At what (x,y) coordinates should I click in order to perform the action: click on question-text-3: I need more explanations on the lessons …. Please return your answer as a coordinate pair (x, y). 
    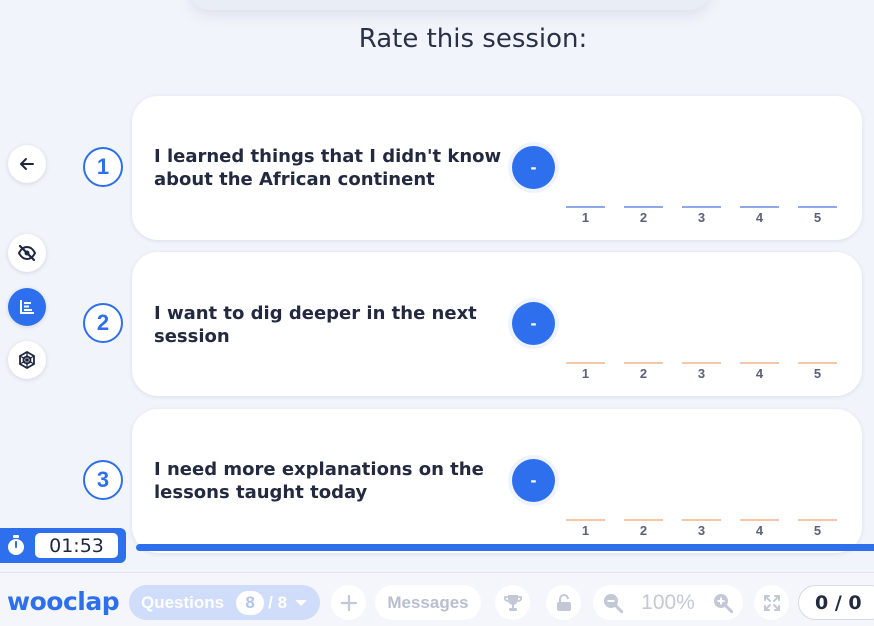
    Looking at the image, I should click on (319, 481).